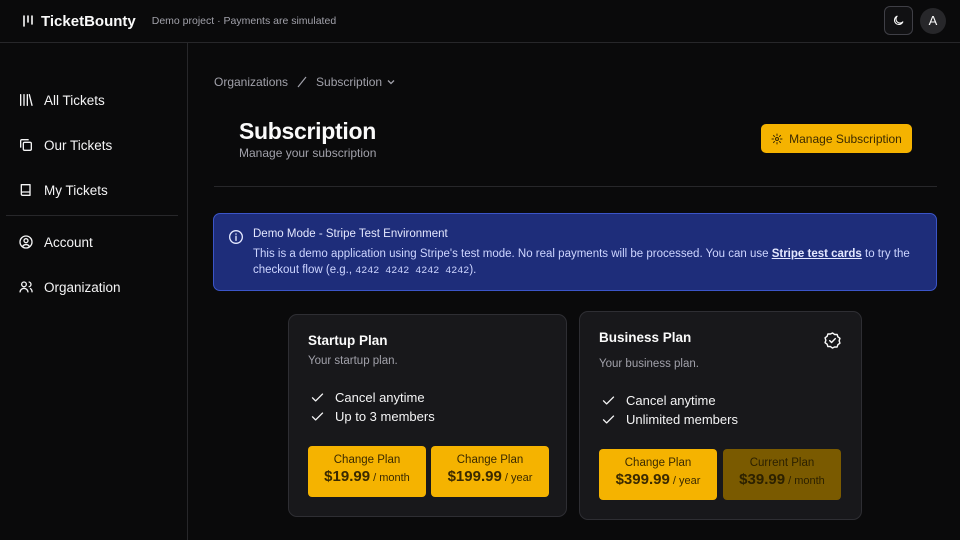  I want to click on sidebar-item-account: Account, so click(55, 242).